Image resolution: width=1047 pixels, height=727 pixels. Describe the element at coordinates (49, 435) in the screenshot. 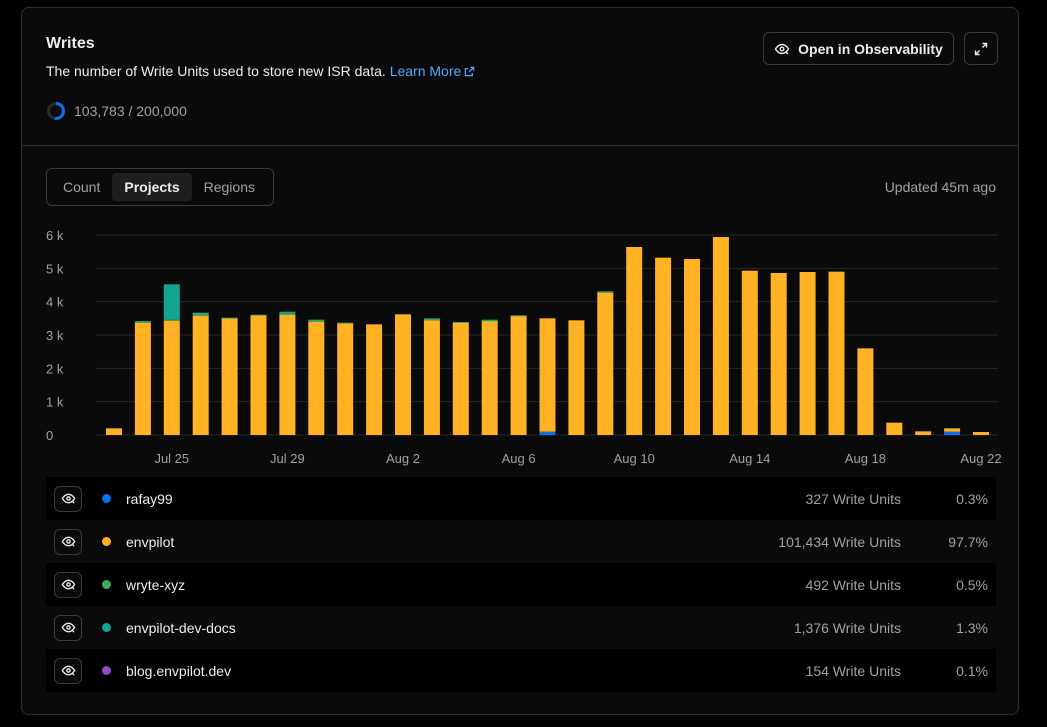

I see `y-tick-label: 0` at that location.